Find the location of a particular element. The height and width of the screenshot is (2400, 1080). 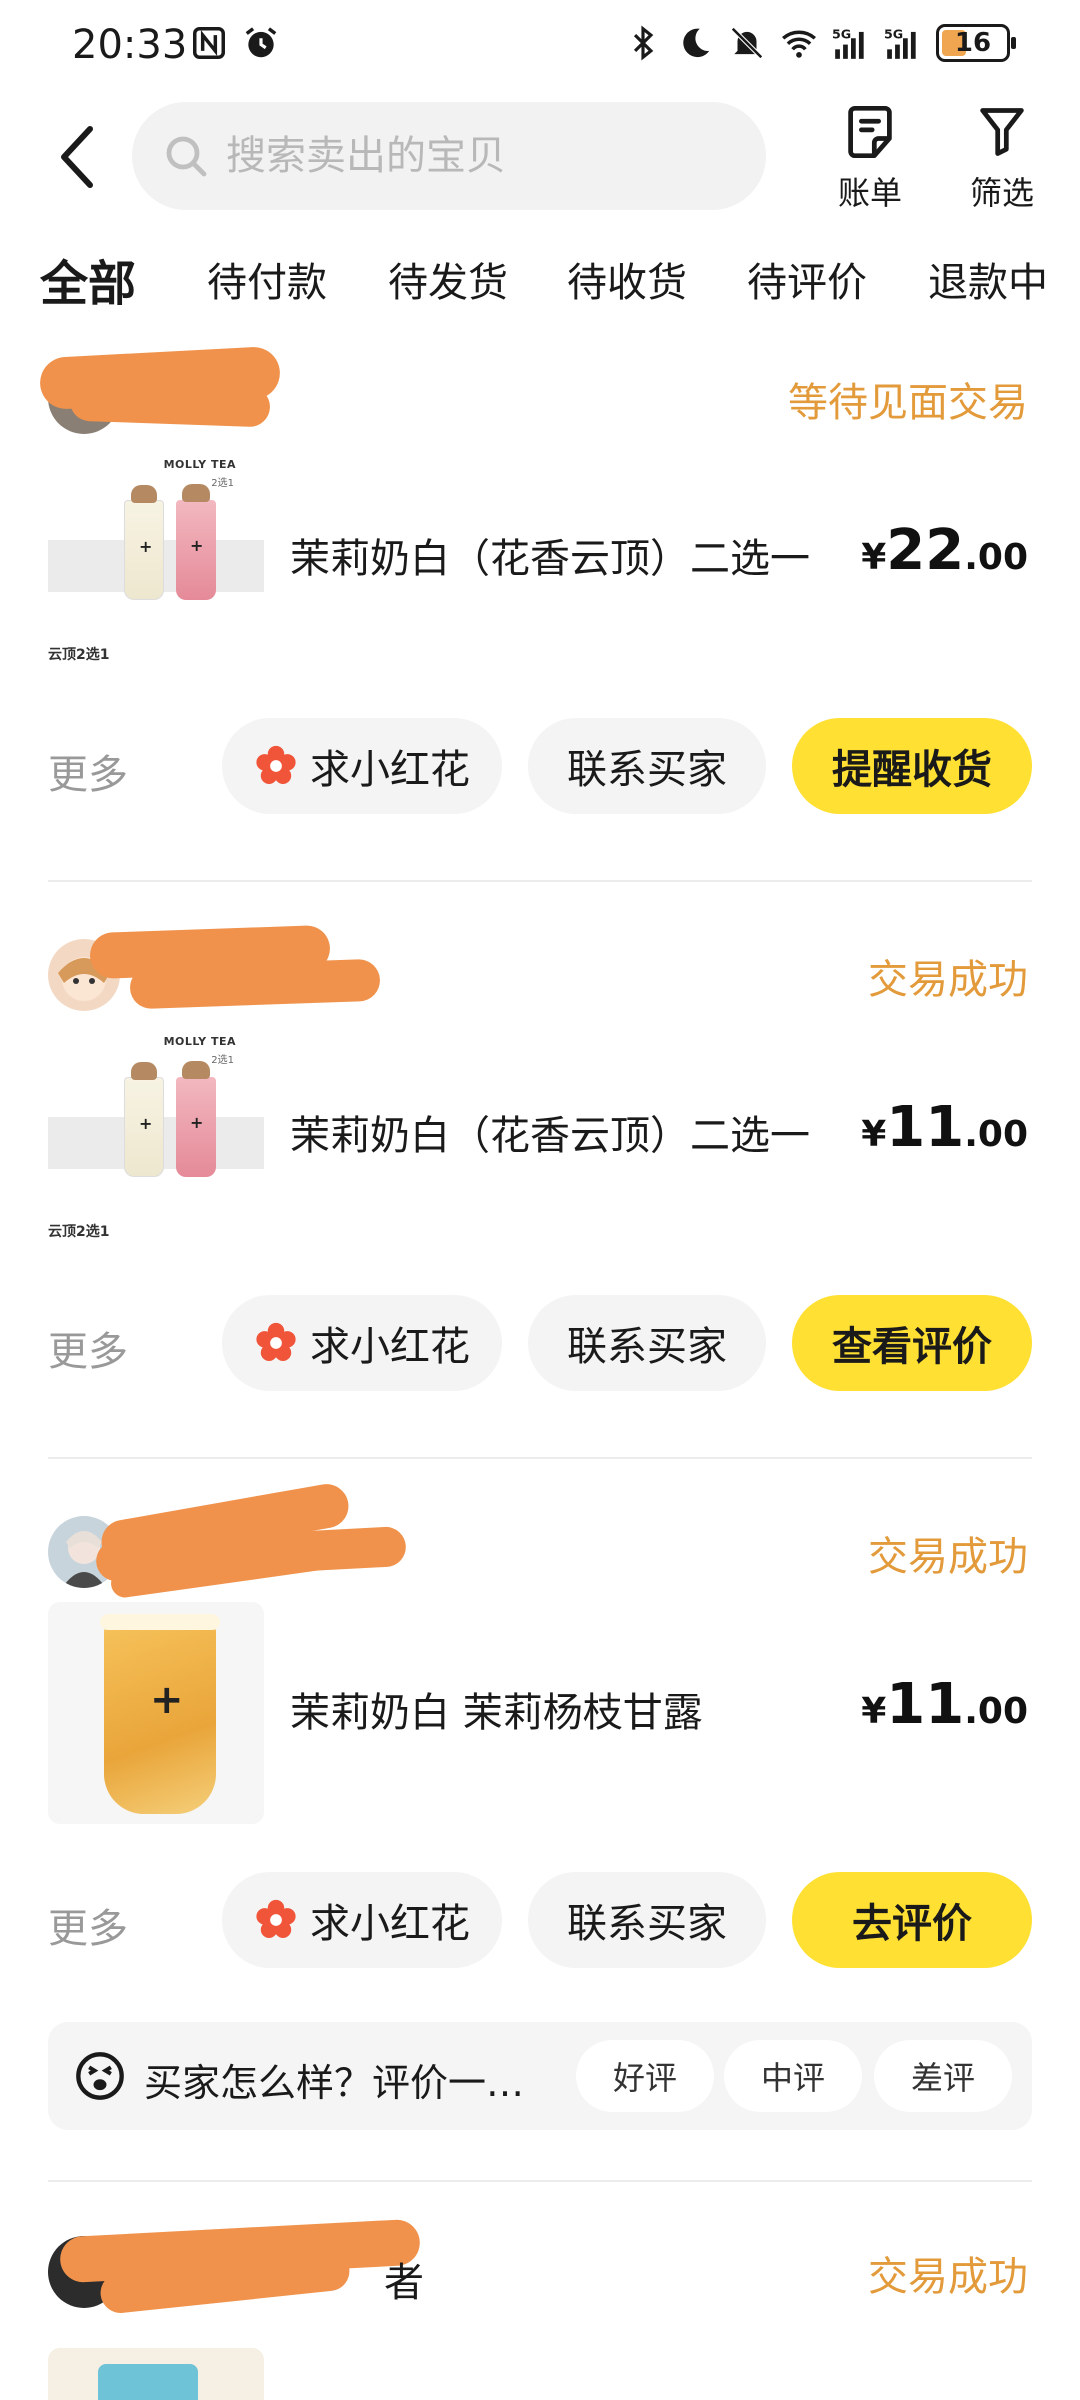

alarm-icon is located at coordinates (261, 42).